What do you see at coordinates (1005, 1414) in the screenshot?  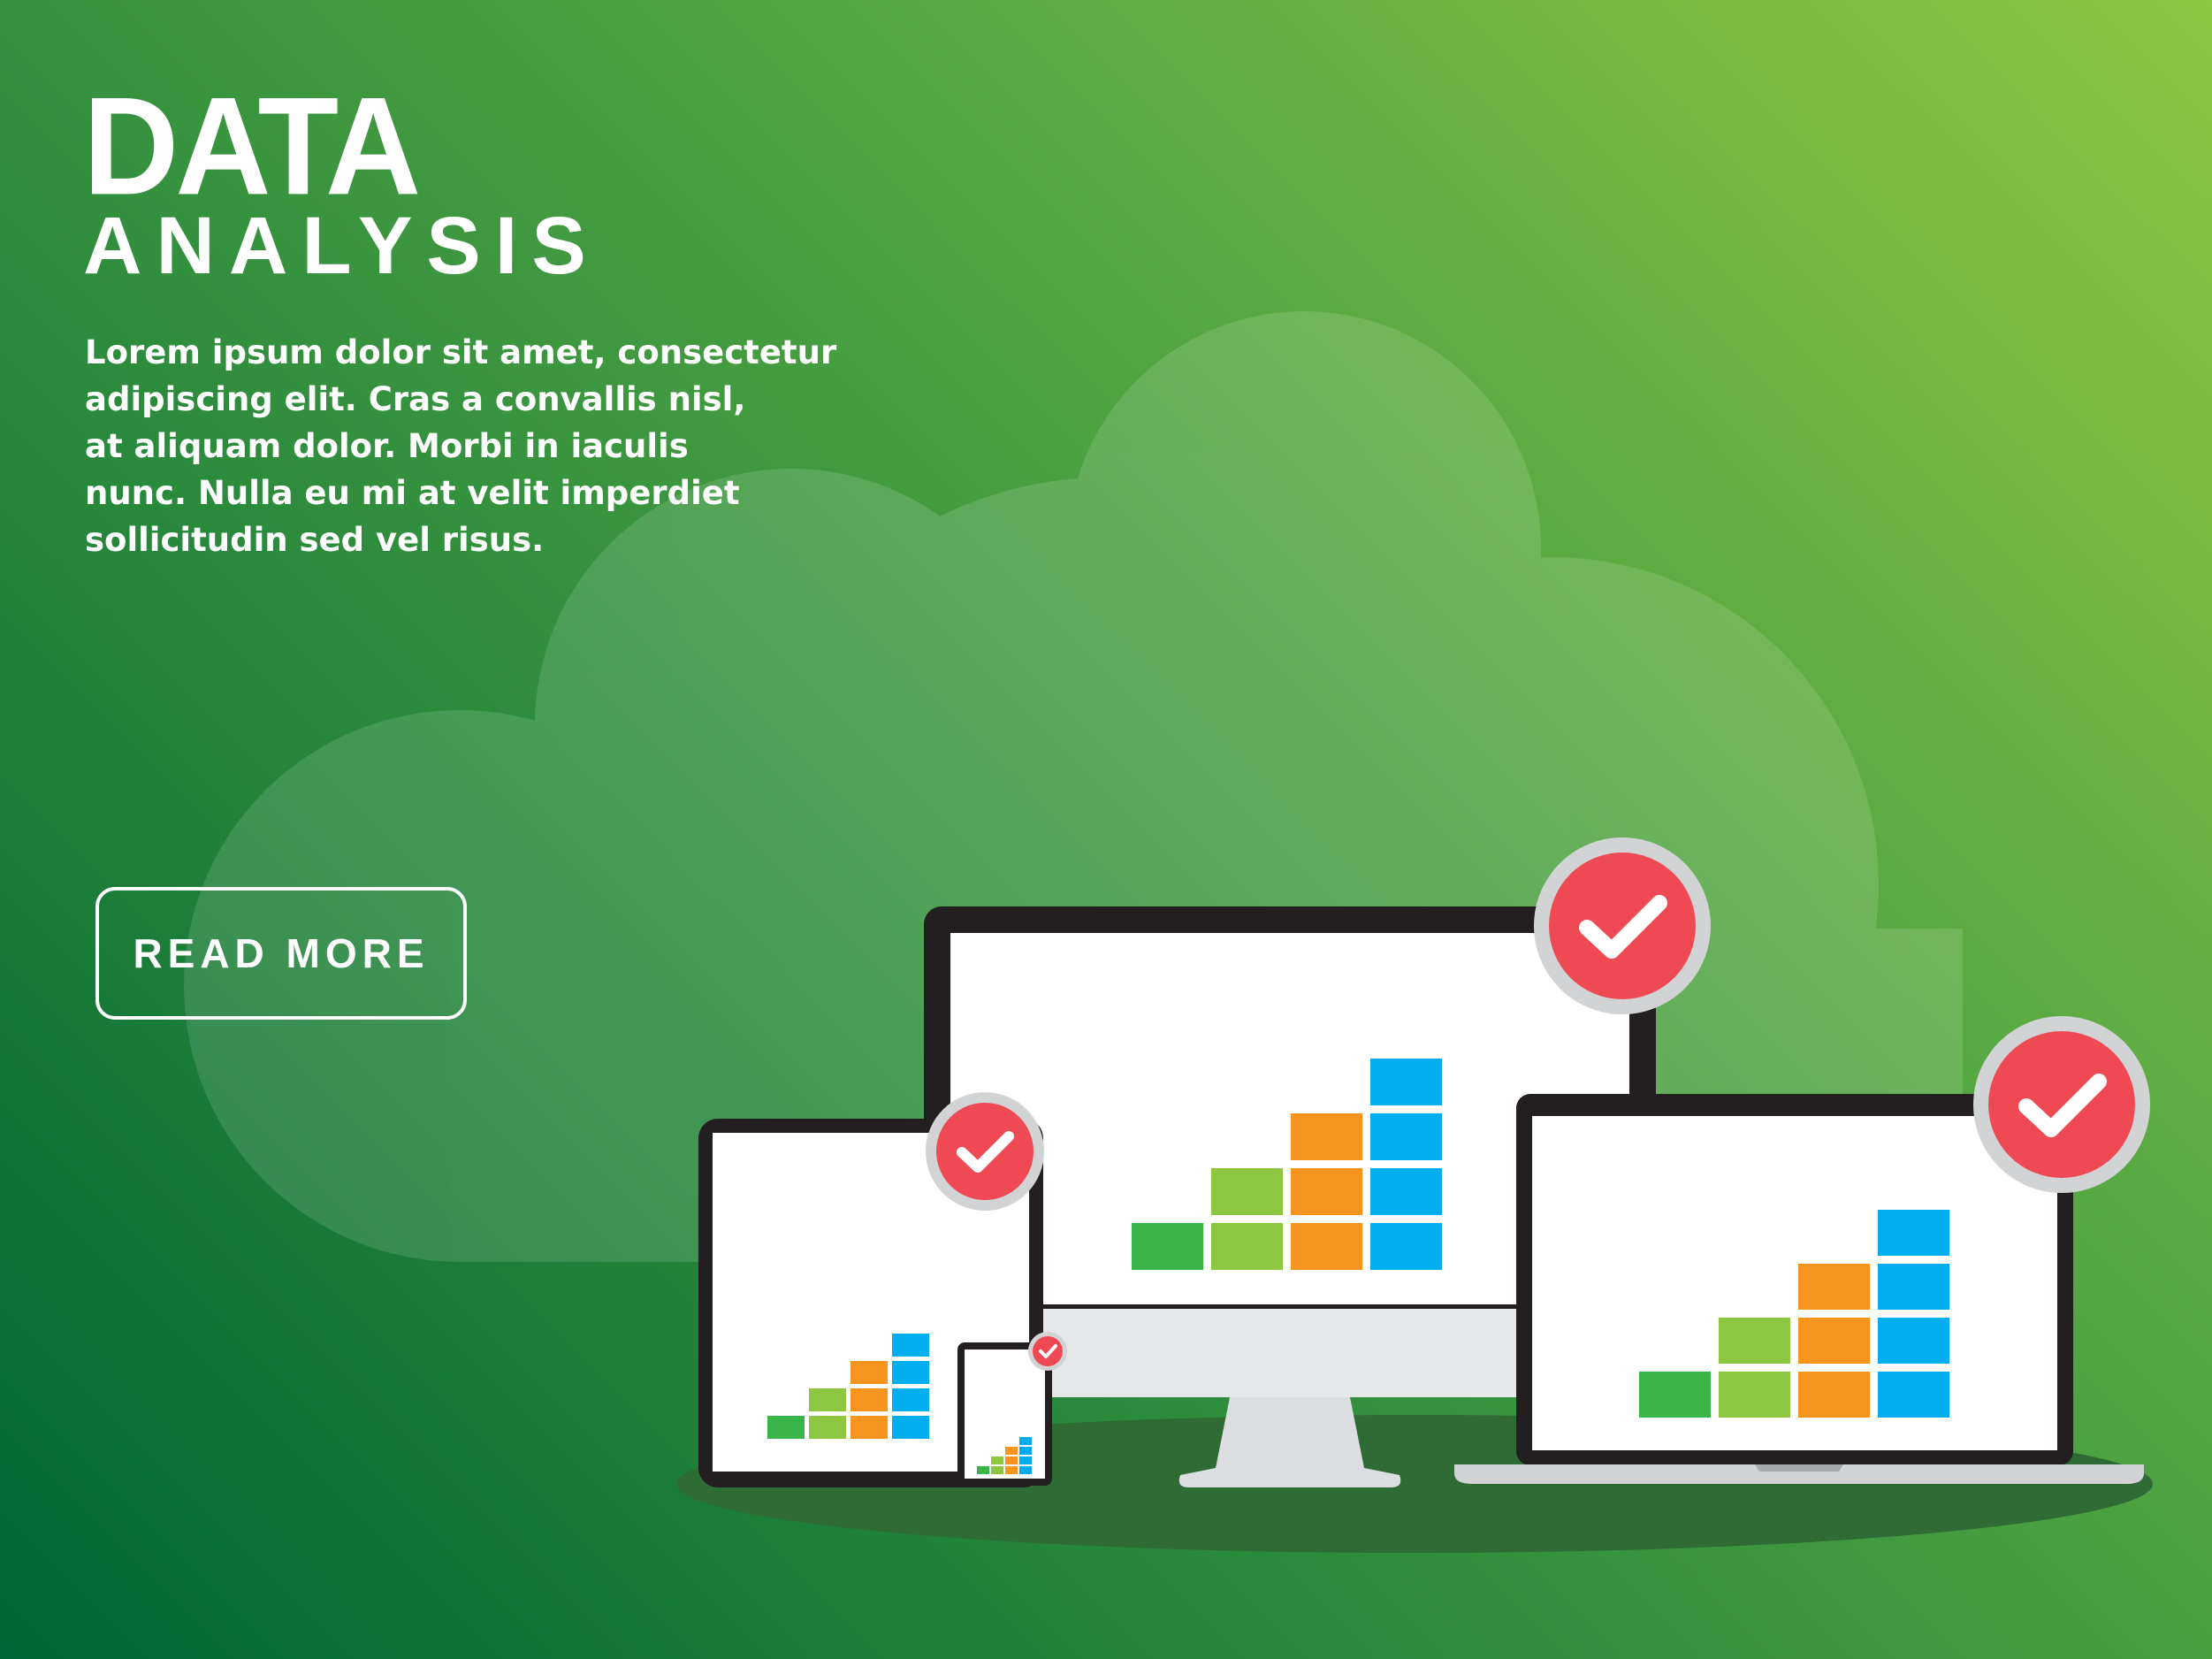 I see `phone-screen` at bounding box center [1005, 1414].